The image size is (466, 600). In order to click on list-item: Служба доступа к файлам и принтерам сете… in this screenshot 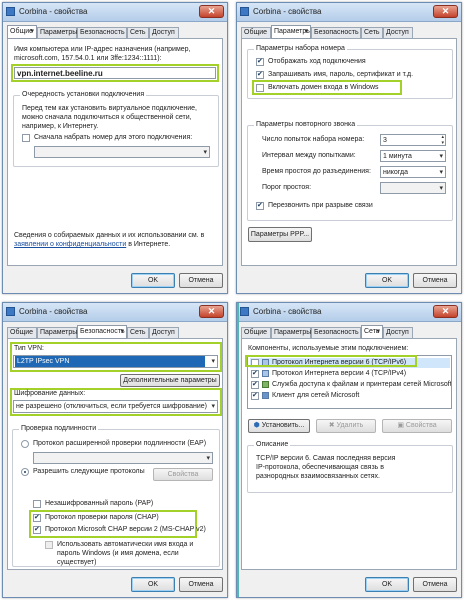, I will do `click(351, 385)`.